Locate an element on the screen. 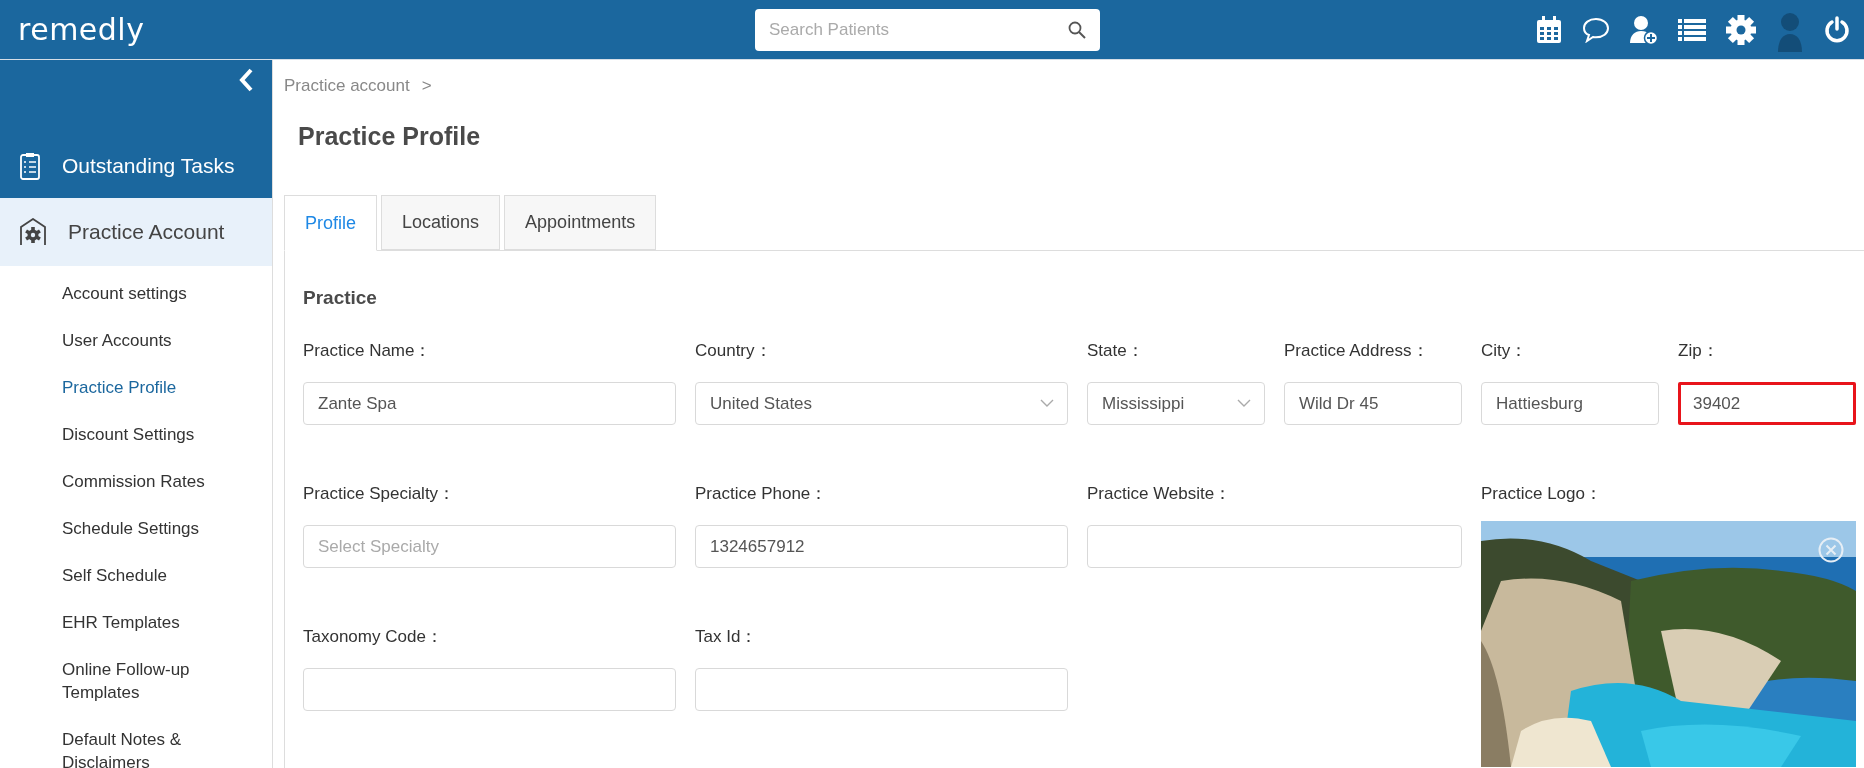  sidebar-item: Practice Profile is located at coordinates (152, 387).